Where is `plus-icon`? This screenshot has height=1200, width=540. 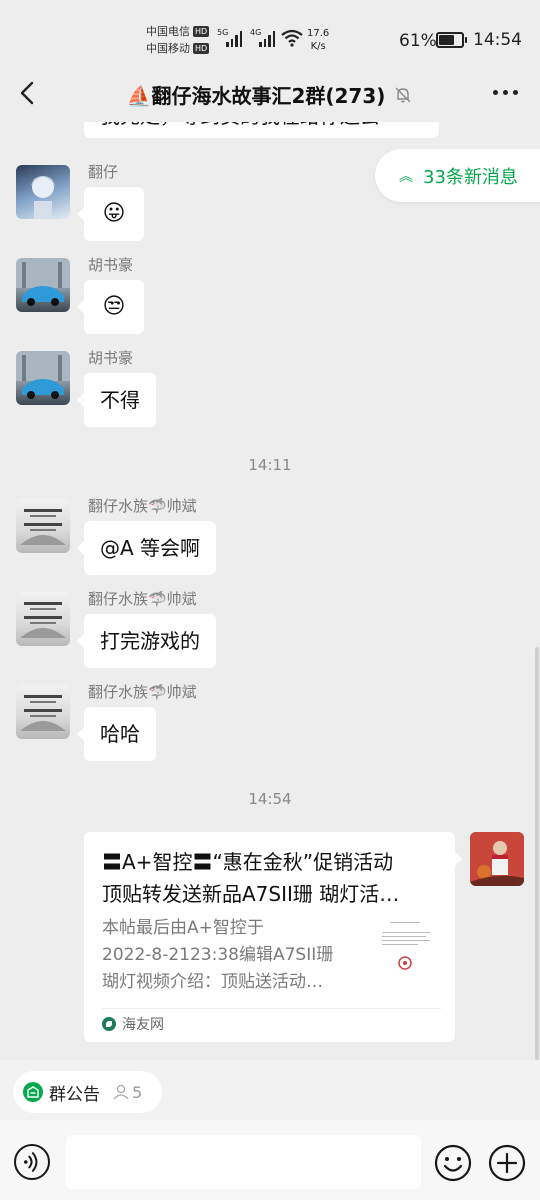
plus-icon is located at coordinates (507, 1163).